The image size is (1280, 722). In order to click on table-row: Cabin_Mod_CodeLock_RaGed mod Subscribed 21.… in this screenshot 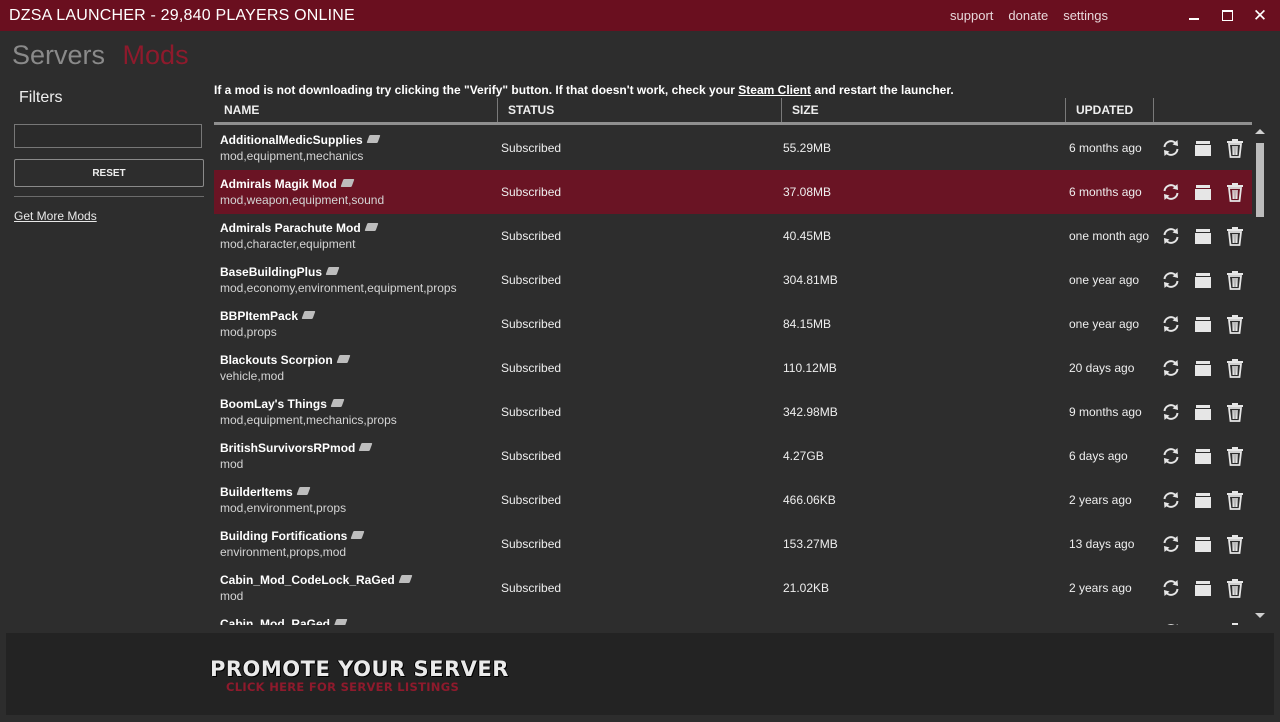, I will do `click(733, 588)`.